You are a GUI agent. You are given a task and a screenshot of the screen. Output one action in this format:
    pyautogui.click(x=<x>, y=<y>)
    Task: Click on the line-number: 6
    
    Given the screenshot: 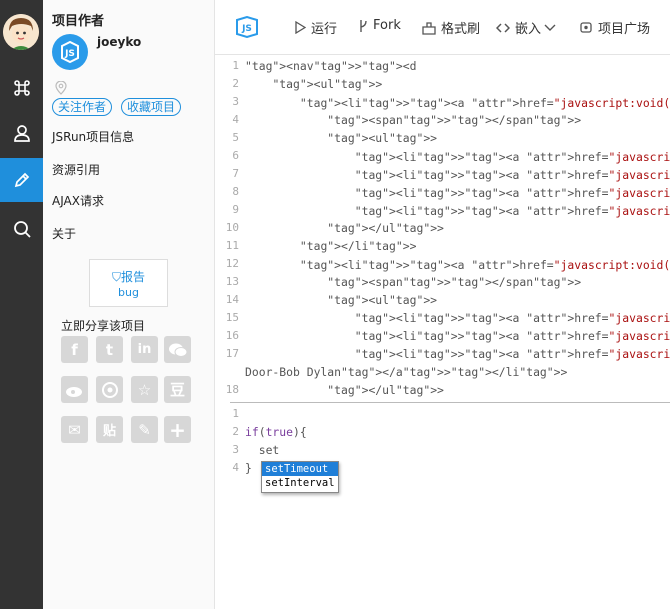 What is the action you would take?
    pyautogui.click(x=235, y=155)
    